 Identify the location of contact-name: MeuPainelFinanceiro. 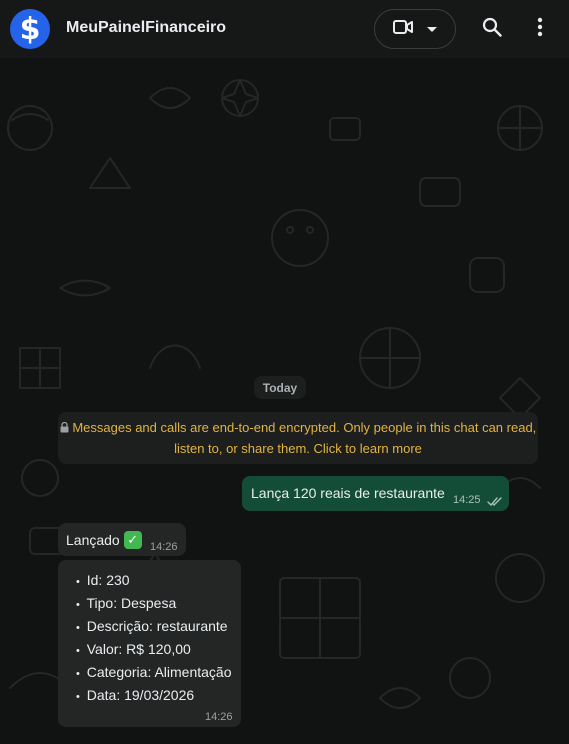
(146, 28).